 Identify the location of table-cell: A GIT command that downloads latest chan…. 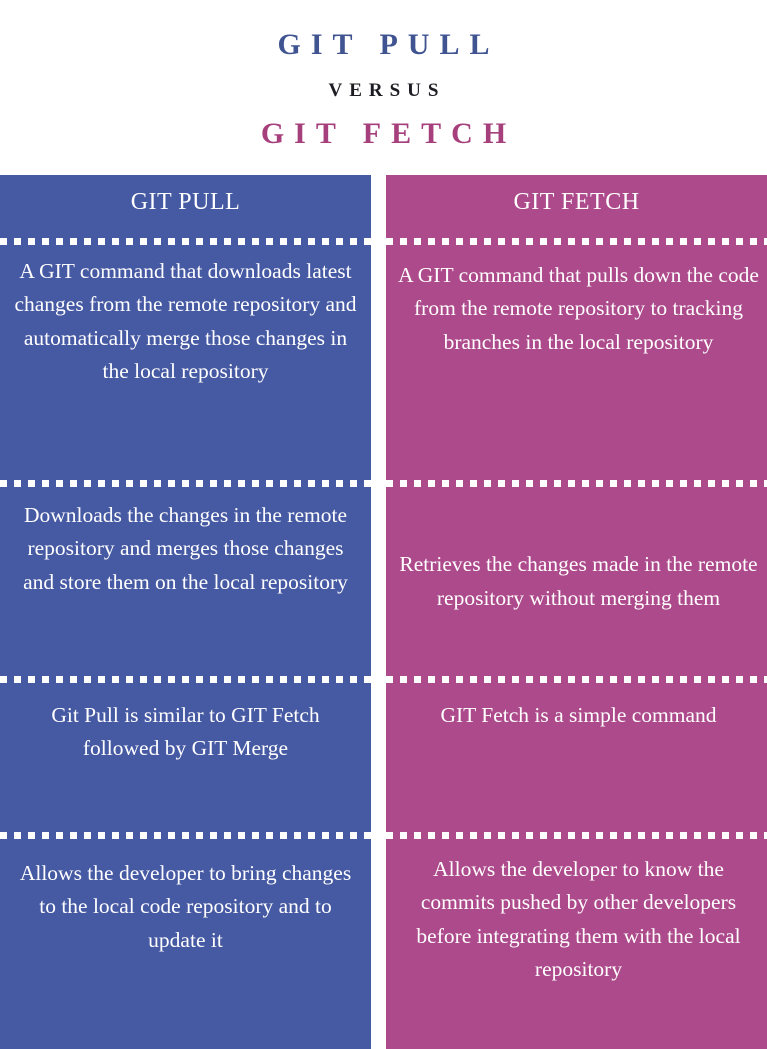
(185, 362).